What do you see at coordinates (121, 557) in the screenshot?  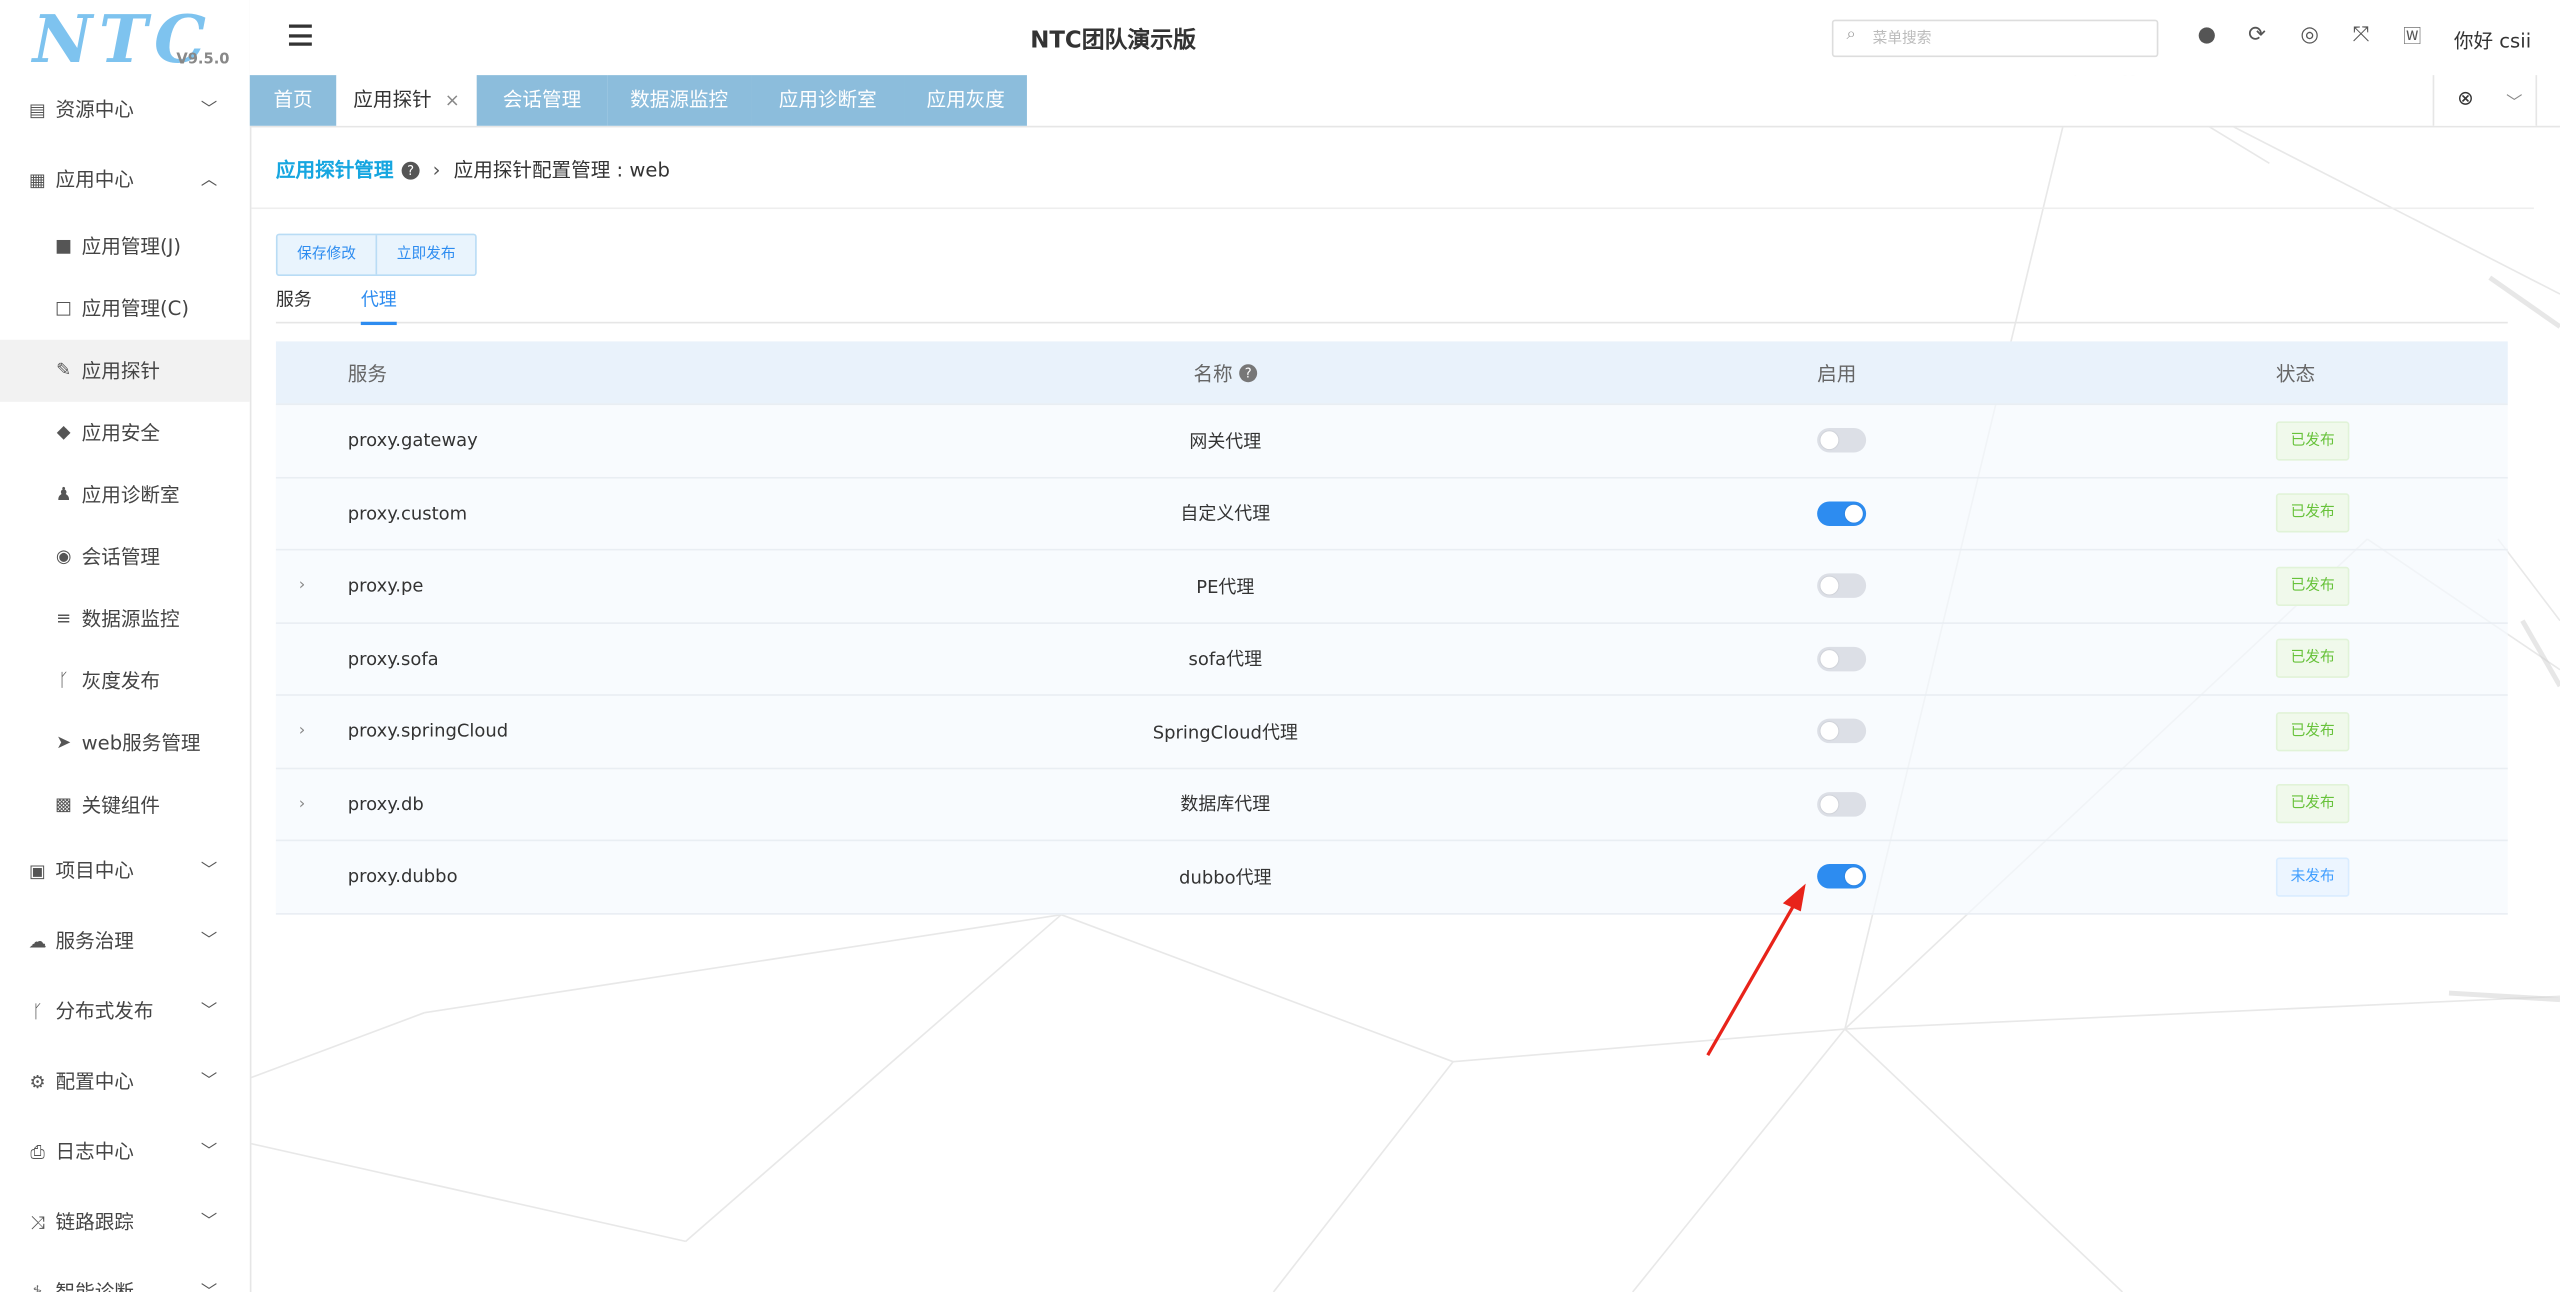 I see `sidebar-item-label: 会话管理` at bounding box center [121, 557].